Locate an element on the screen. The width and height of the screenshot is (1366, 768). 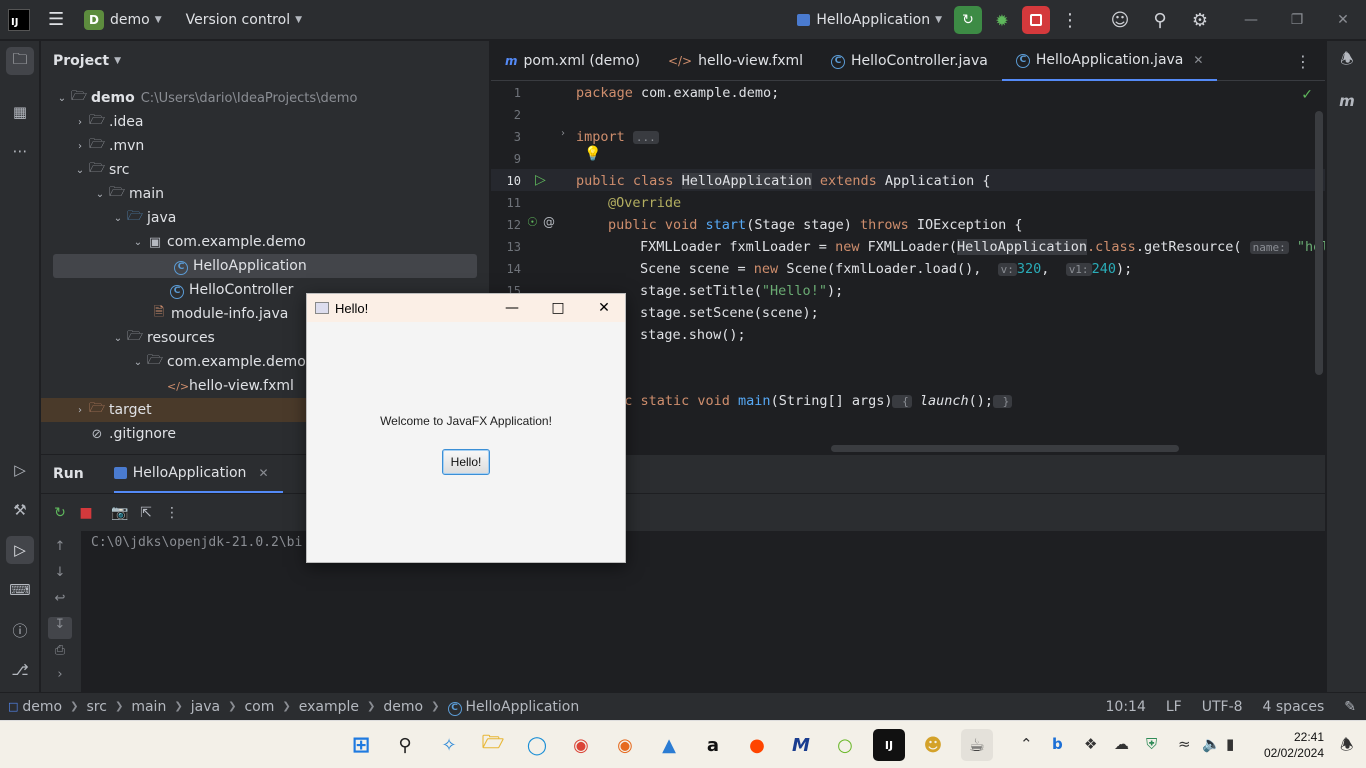
maven-tool-icon: m is located at coordinates (1347, 101).